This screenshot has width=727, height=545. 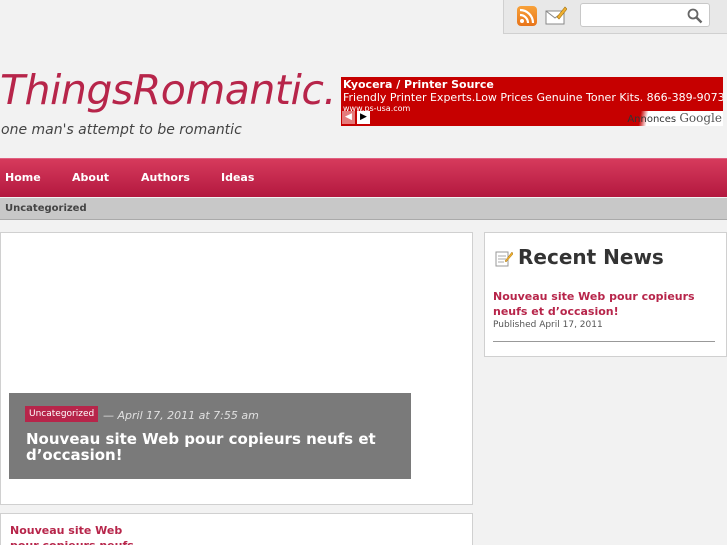 What do you see at coordinates (181, 415) in the screenshot?
I see `post-date: — April 17, 2011 at 7:55 am` at bounding box center [181, 415].